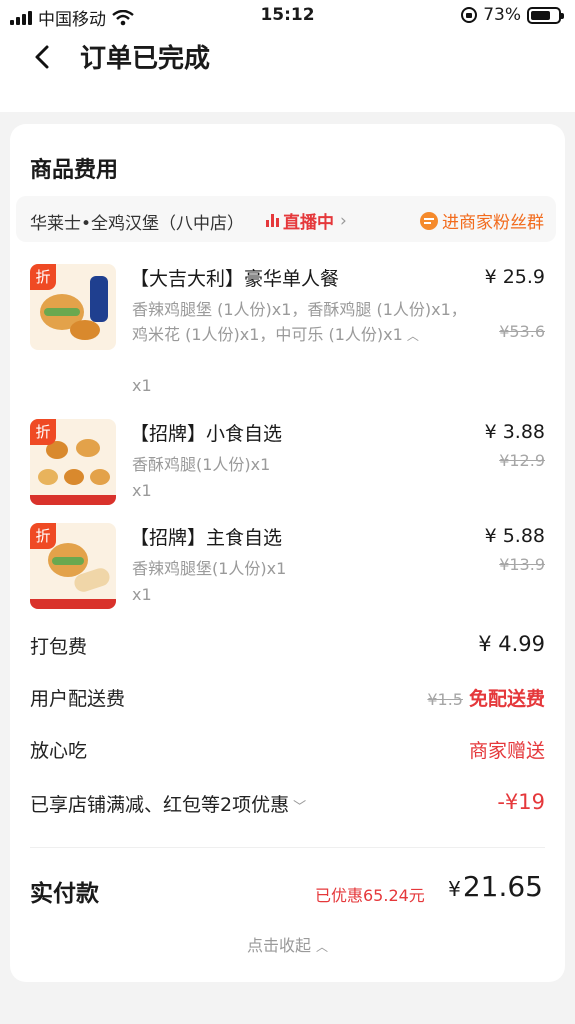  What do you see at coordinates (59, 751) in the screenshot?
I see `safe-eat-label: 放心吃` at bounding box center [59, 751].